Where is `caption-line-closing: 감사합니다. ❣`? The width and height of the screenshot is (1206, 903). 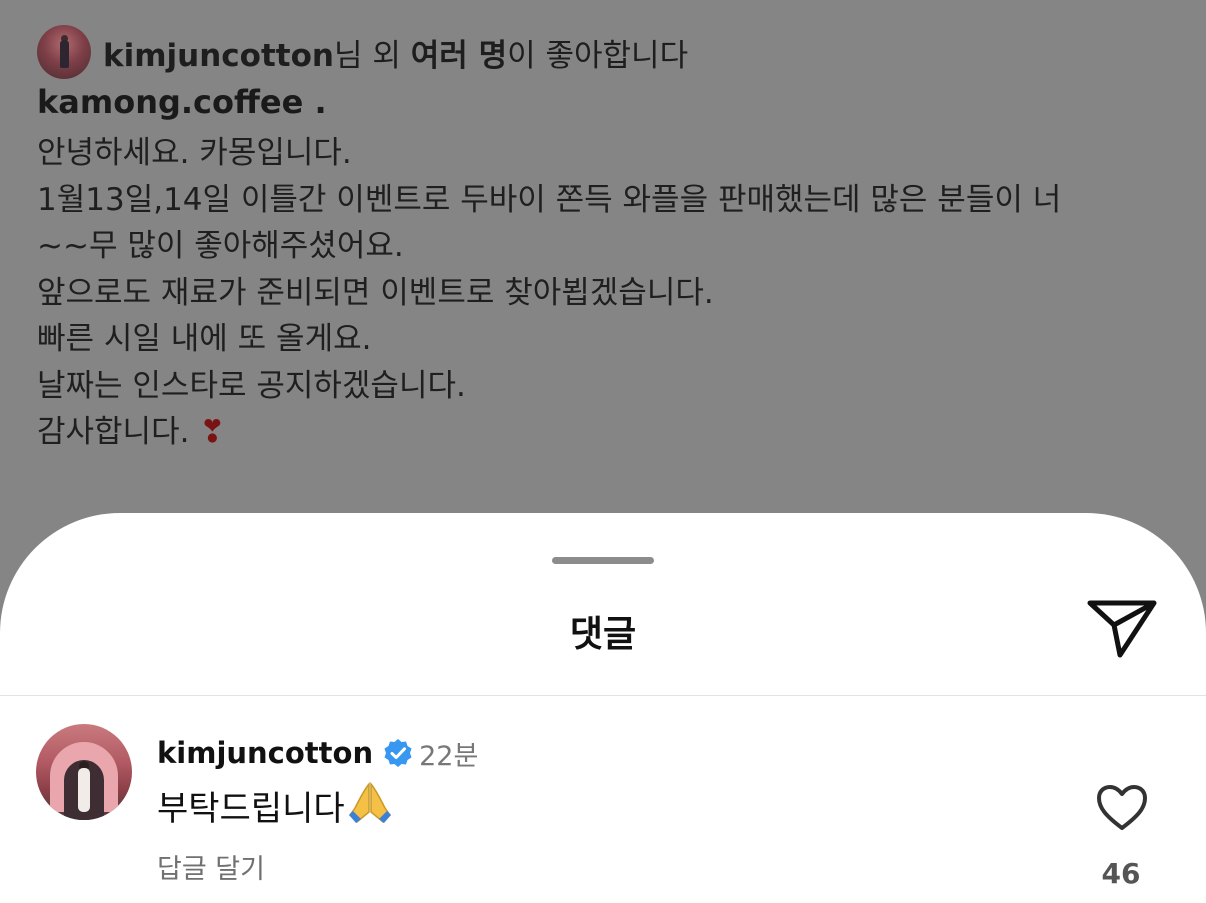 caption-line-closing: 감사합니다. ❣ is located at coordinates (602, 432).